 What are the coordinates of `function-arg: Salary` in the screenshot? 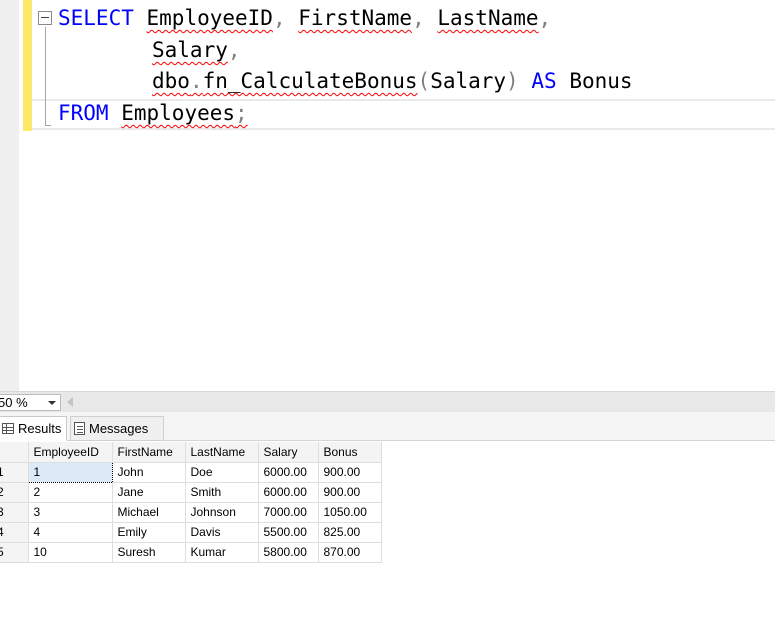 It's located at (468, 81).